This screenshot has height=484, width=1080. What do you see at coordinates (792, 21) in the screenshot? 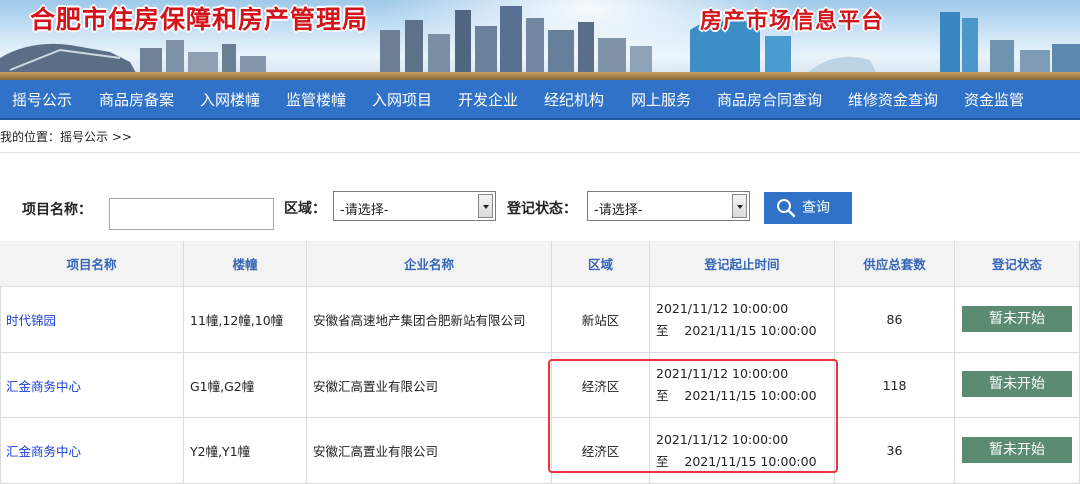
I see `platform-title: 房产市场信息平台` at bounding box center [792, 21].